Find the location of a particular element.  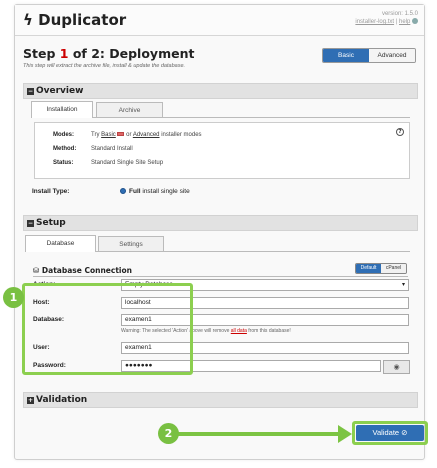

database-icon: ⛁ is located at coordinates (36, 270).